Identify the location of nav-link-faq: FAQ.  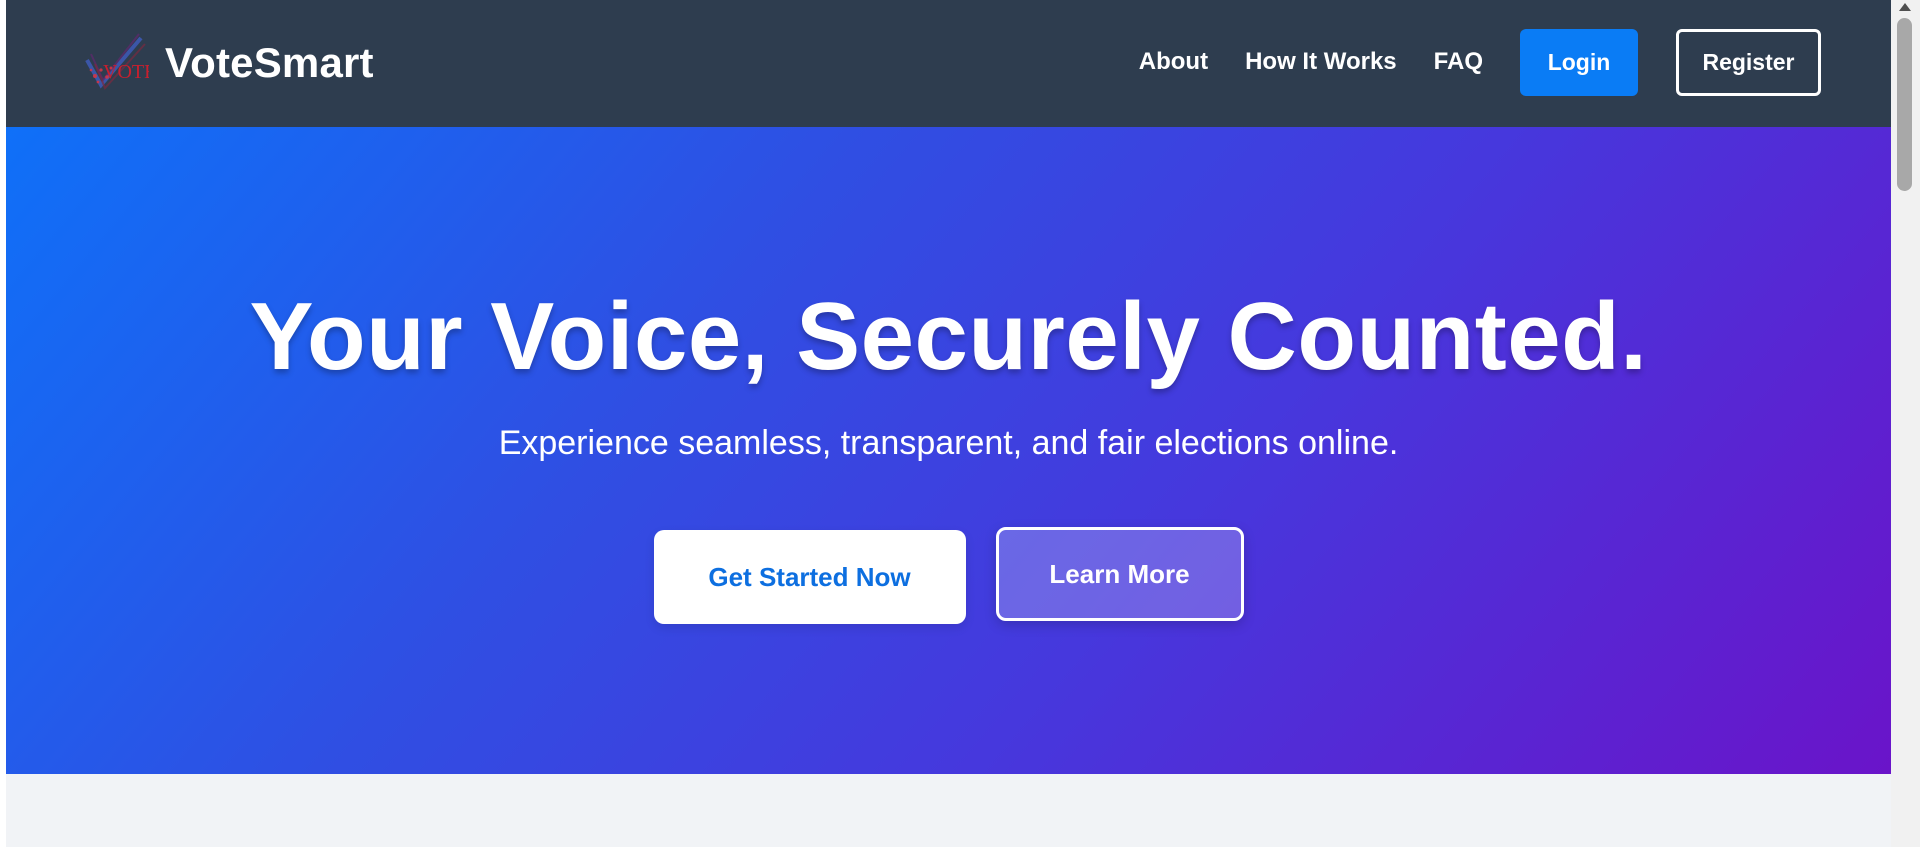
(1458, 62).